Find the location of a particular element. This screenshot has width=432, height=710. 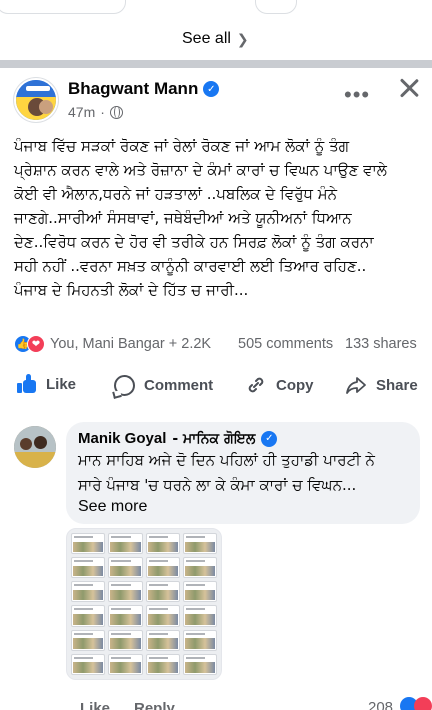

post-action-bar: Like Comment Copy Share is located at coordinates (216, 388).